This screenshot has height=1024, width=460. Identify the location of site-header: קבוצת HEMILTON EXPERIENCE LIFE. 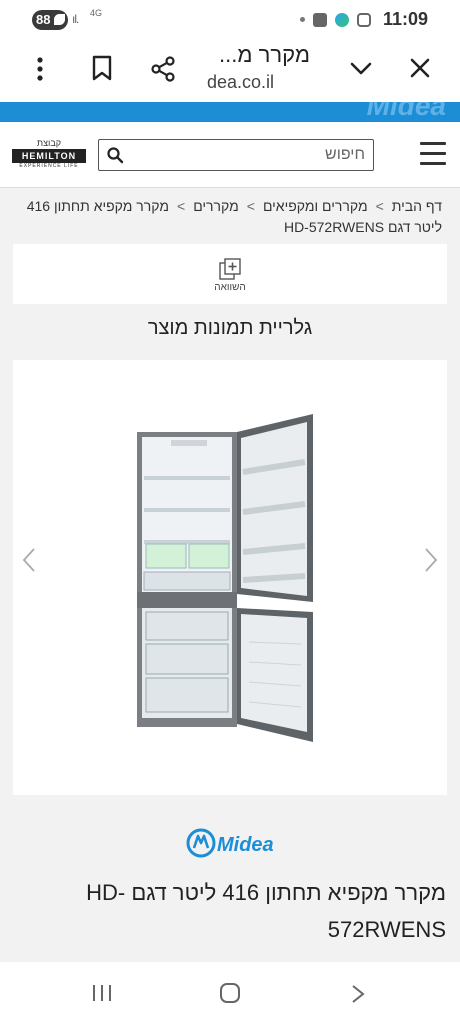
(230, 155).